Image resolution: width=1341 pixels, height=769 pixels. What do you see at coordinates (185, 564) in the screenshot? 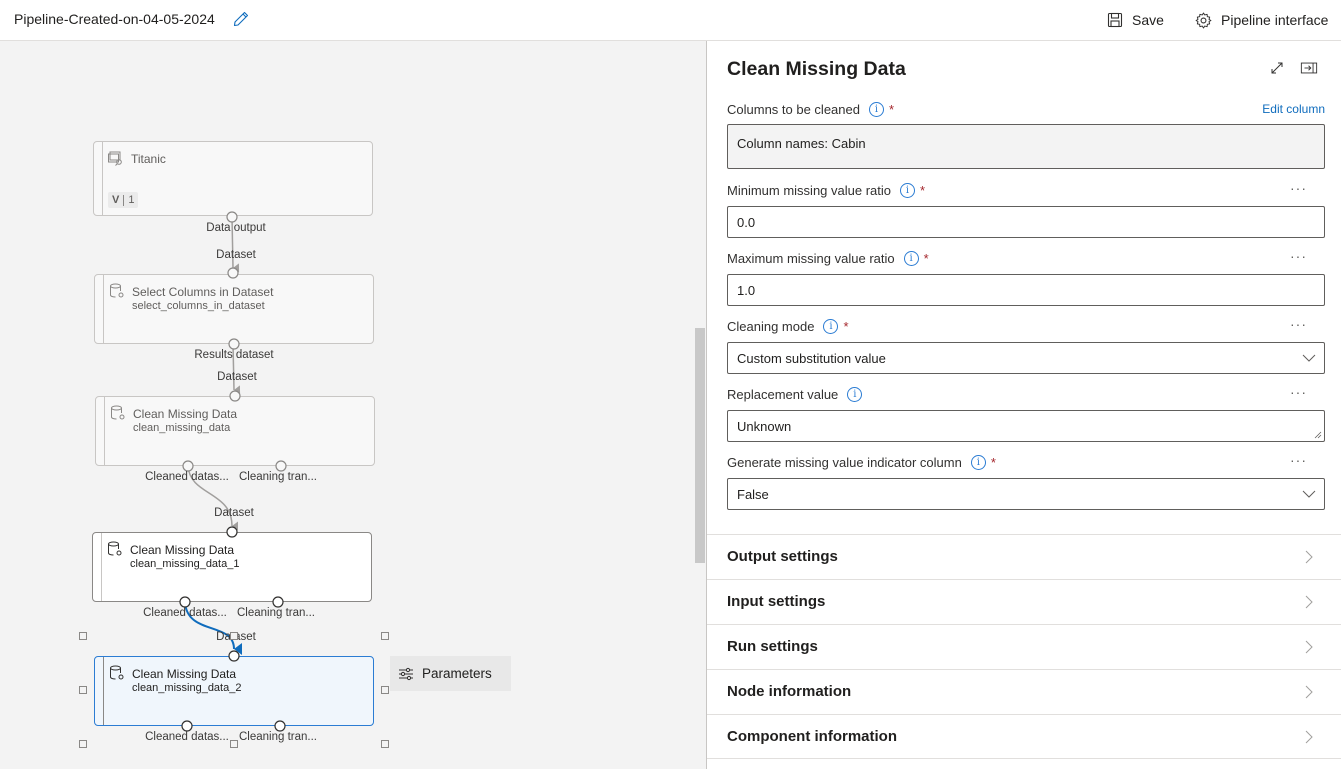
I see `node-subtitle: clean_missing_data_1` at bounding box center [185, 564].